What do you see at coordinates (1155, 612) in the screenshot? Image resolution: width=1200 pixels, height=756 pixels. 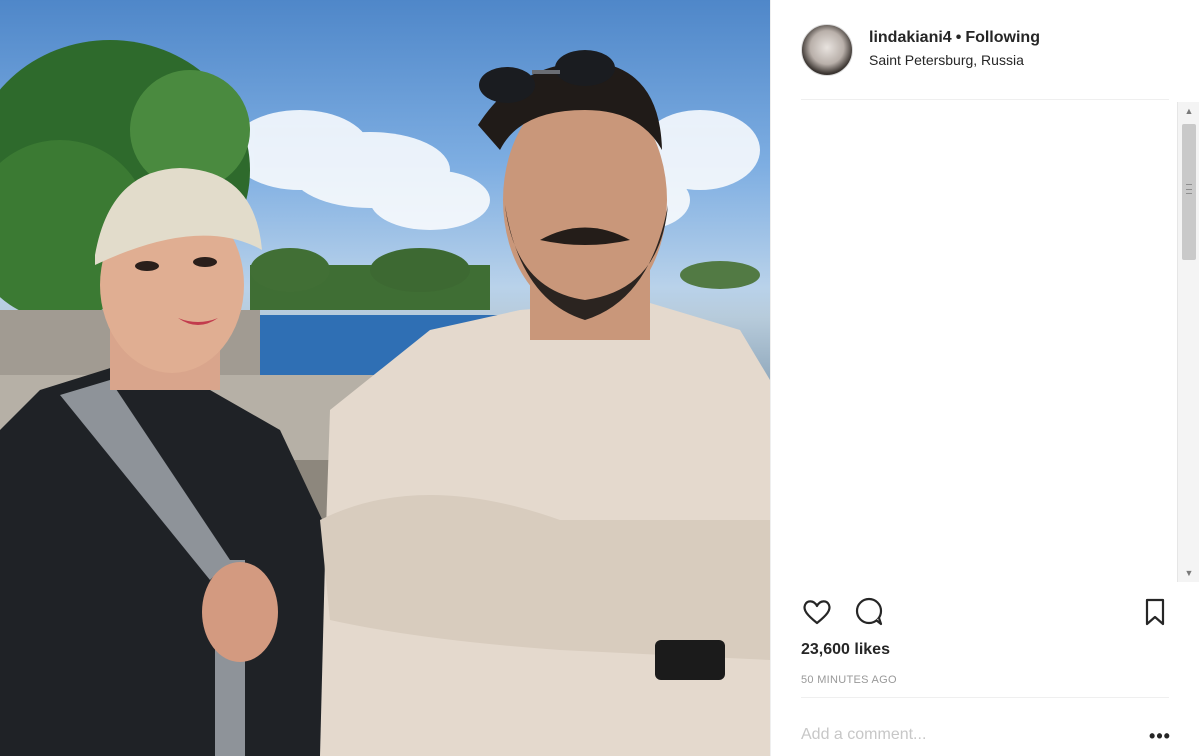 I see `bookmark-icon` at bounding box center [1155, 612].